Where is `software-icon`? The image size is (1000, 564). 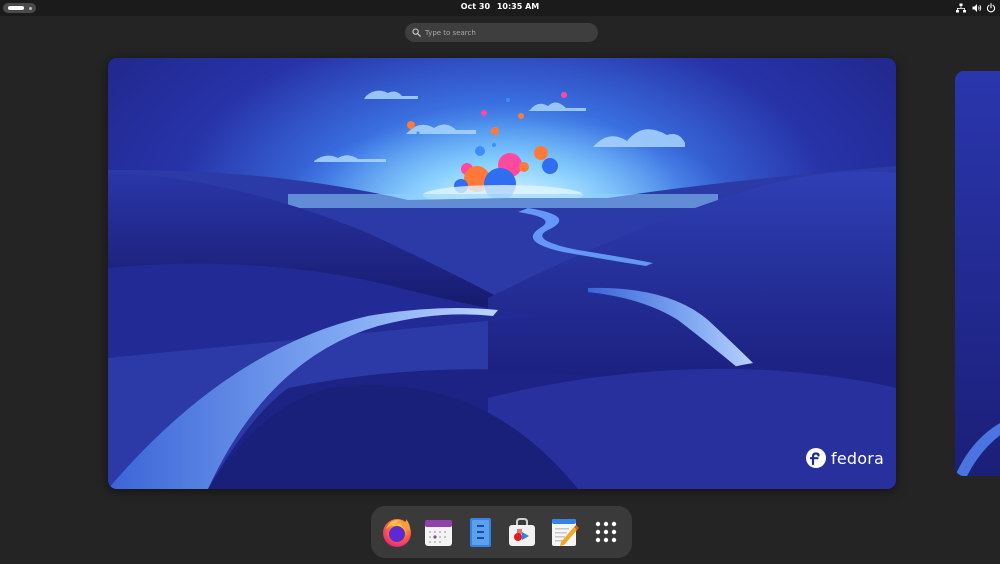
software-icon is located at coordinates (522, 532).